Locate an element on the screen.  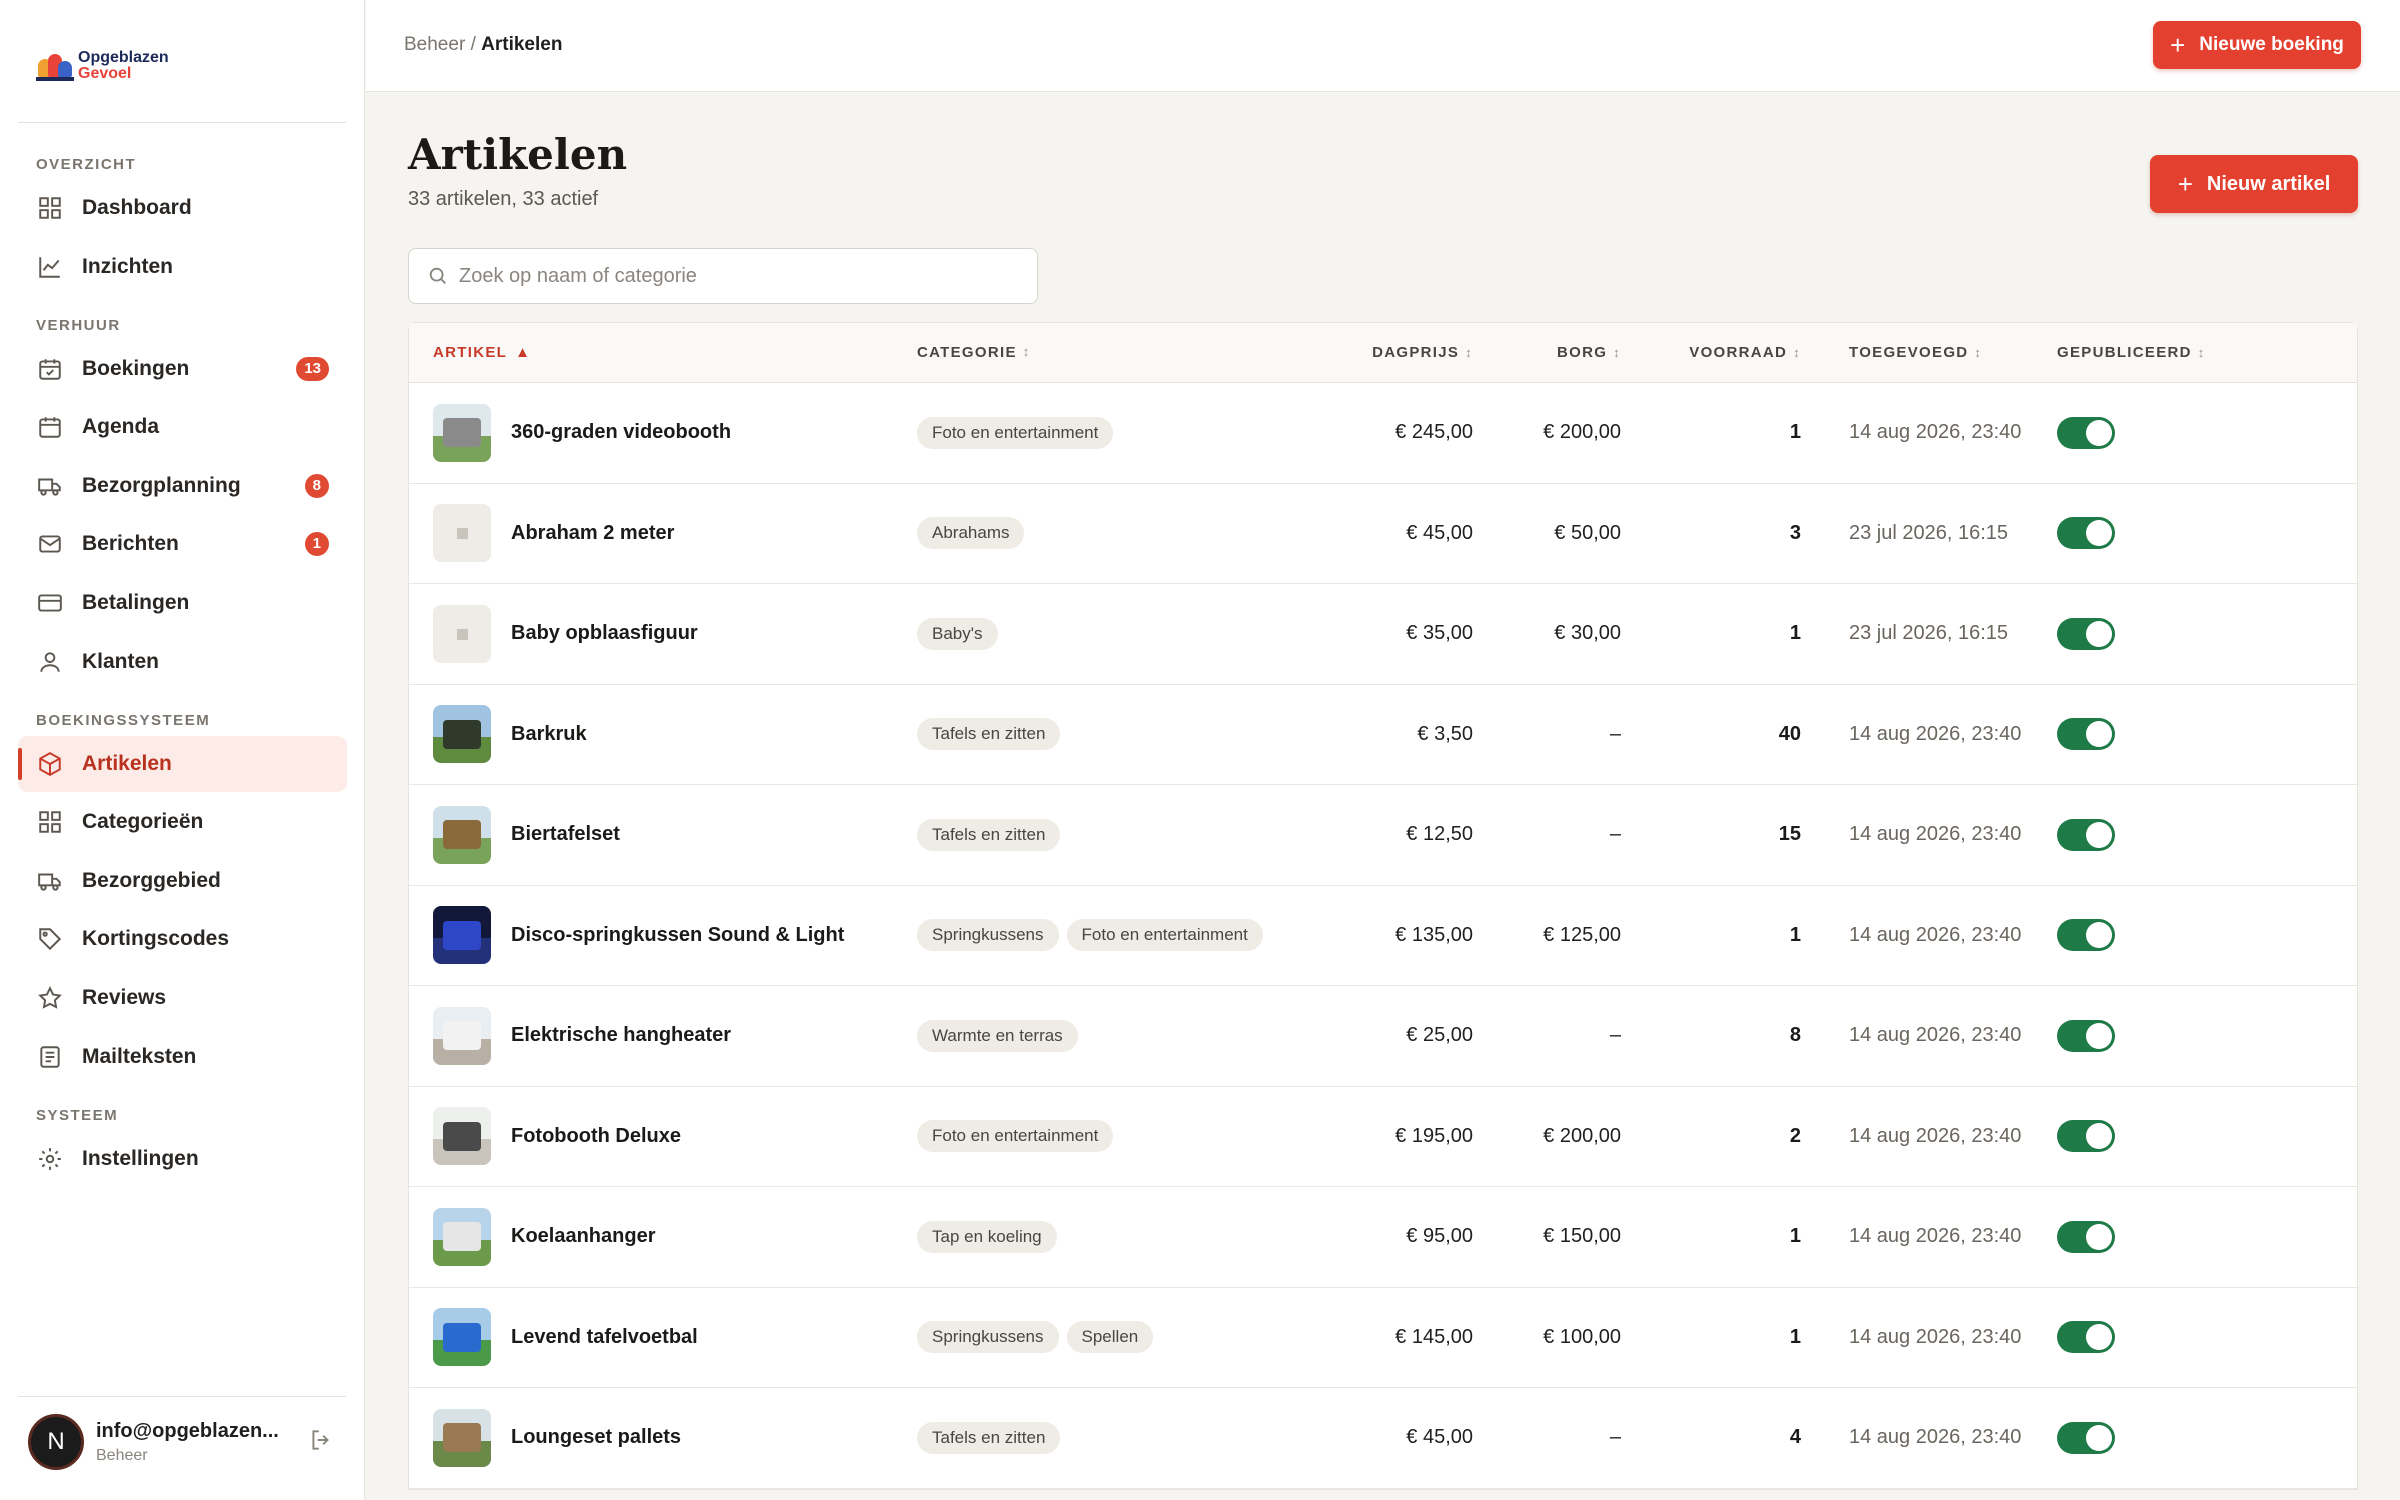
deposit: € 100,00 is located at coordinates (1582, 1336).